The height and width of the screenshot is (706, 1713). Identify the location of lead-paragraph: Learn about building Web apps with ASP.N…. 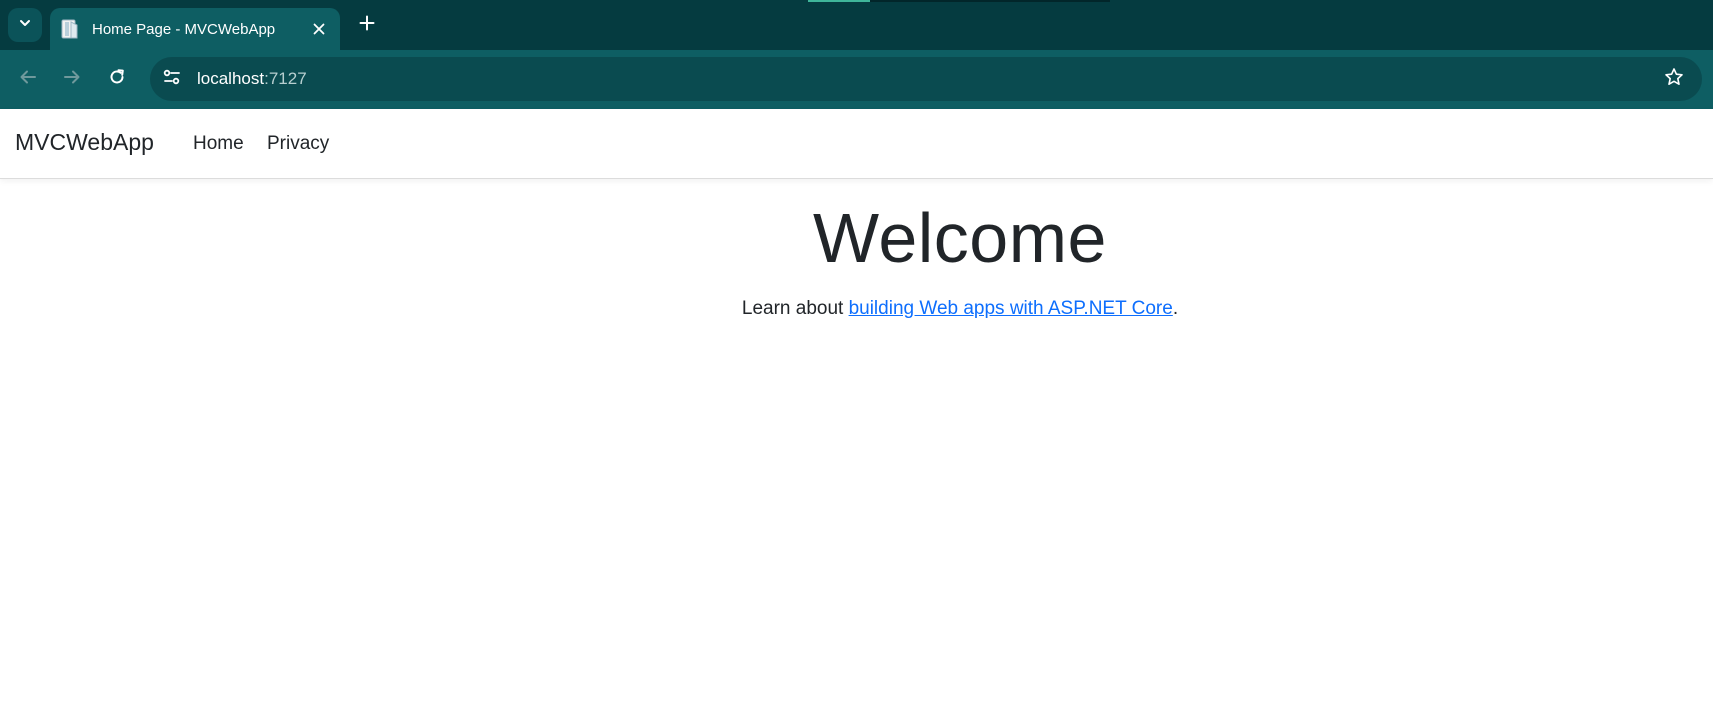
(856, 309).